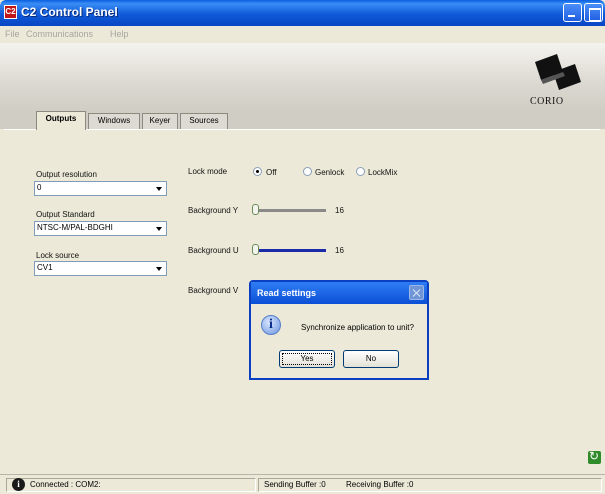 The height and width of the screenshot is (494, 605). Describe the element at coordinates (302, 34) in the screenshot. I see `menu-bar: File Communications Help` at that location.